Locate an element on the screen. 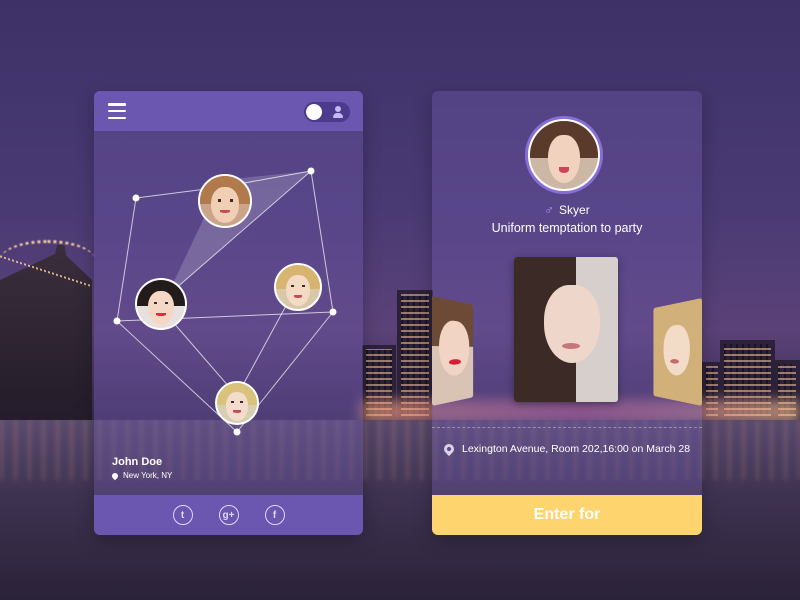 Image resolution: width=800 pixels, height=600 pixels. social-links-bar: t g+ f is located at coordinates (228, 515).